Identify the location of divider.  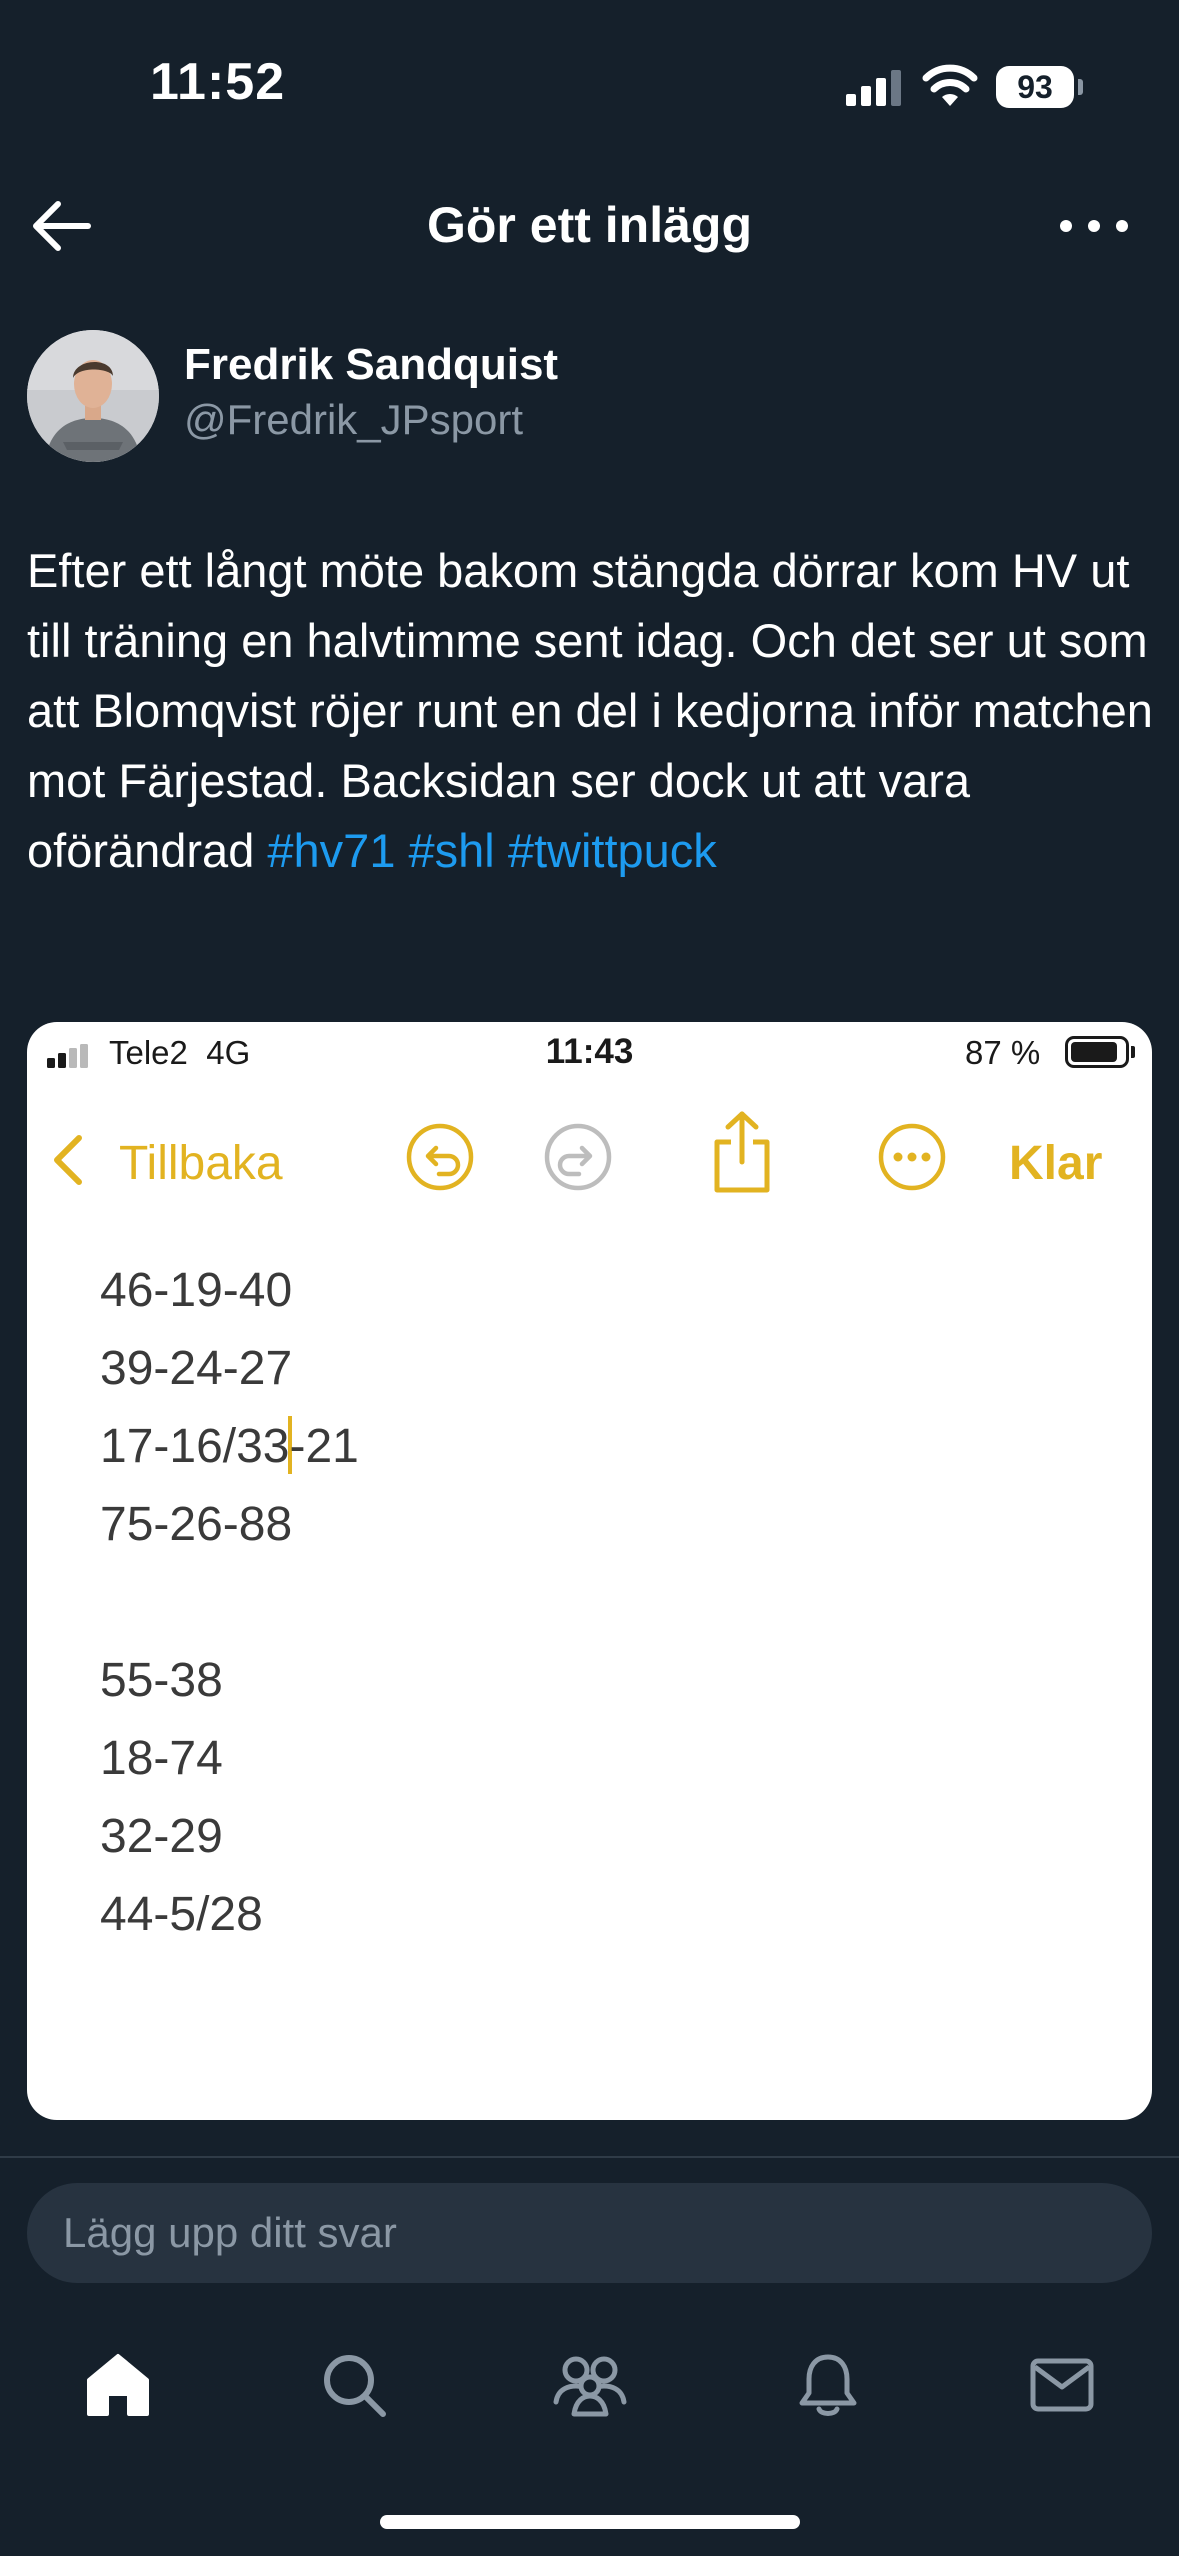
(589, 2157).